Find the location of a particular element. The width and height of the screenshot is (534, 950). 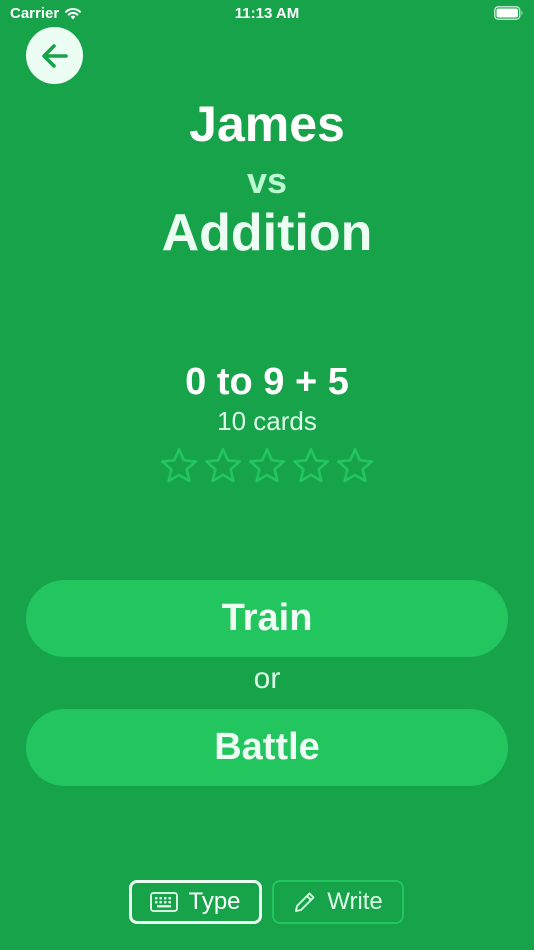

write-mode-label: Write is located at coordinates (355, 901).